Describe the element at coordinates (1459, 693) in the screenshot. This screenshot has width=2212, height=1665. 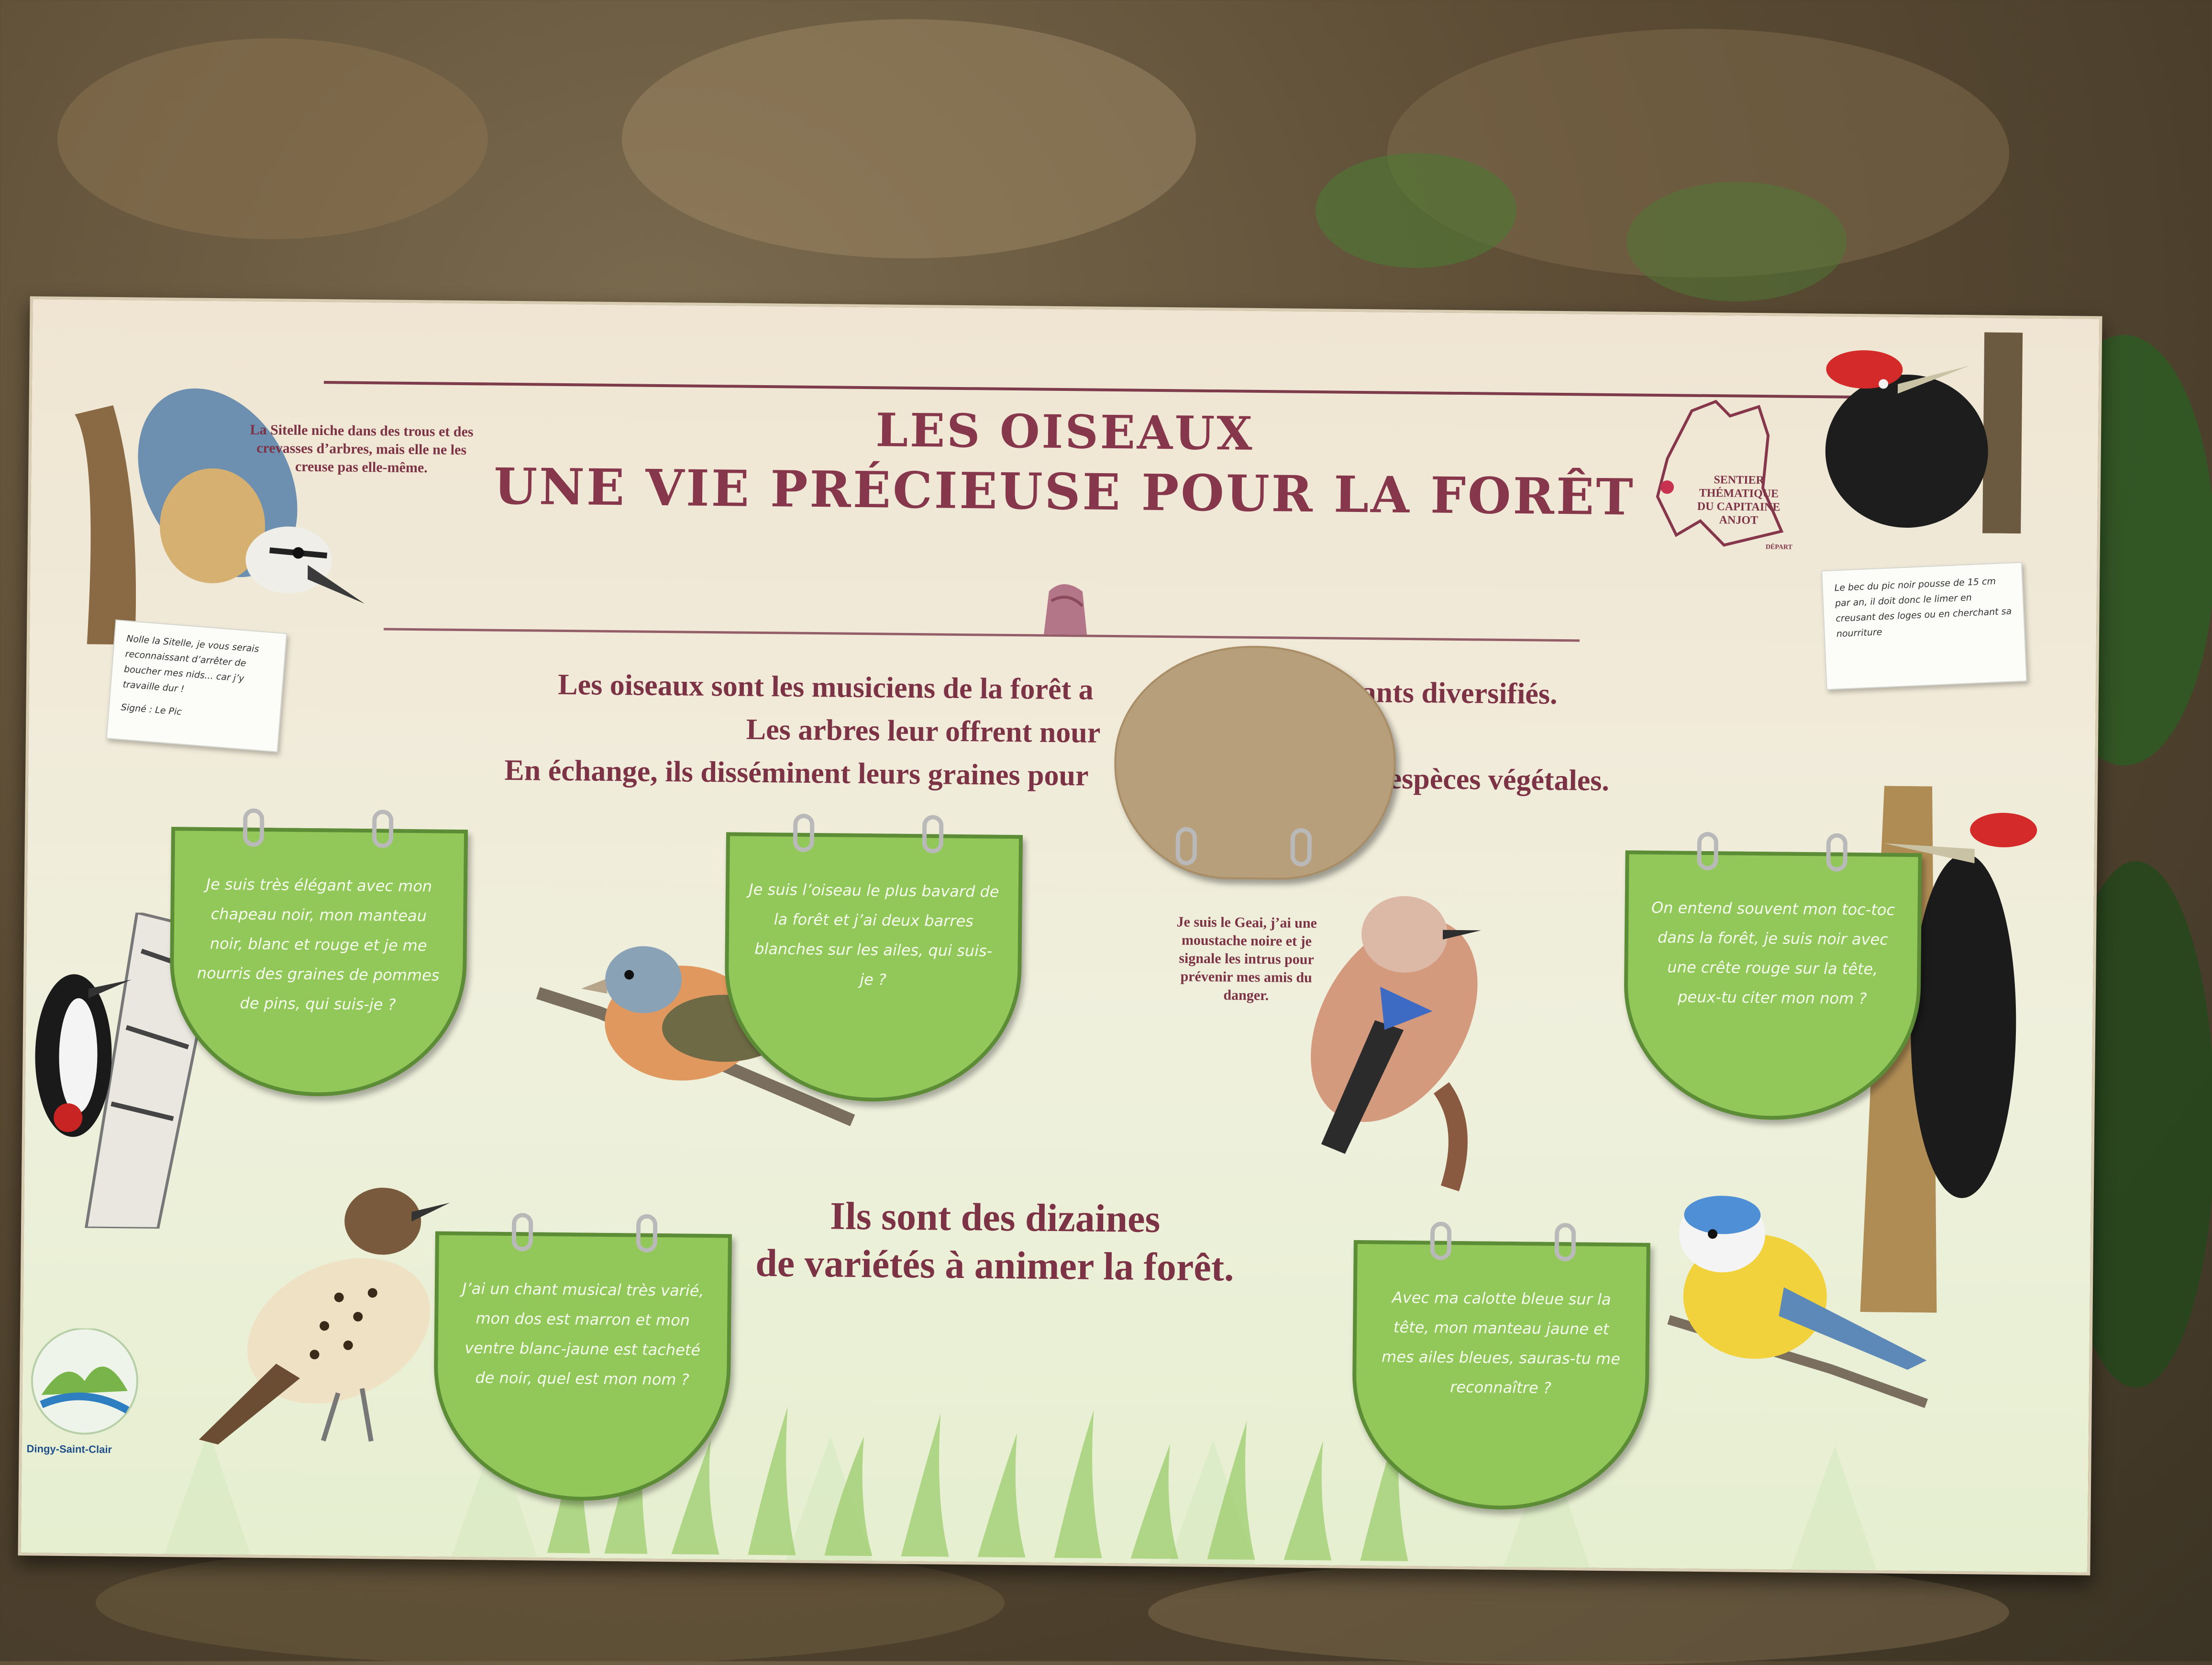
I see `intro-line-1-end: ants diversifiés.` at that location.